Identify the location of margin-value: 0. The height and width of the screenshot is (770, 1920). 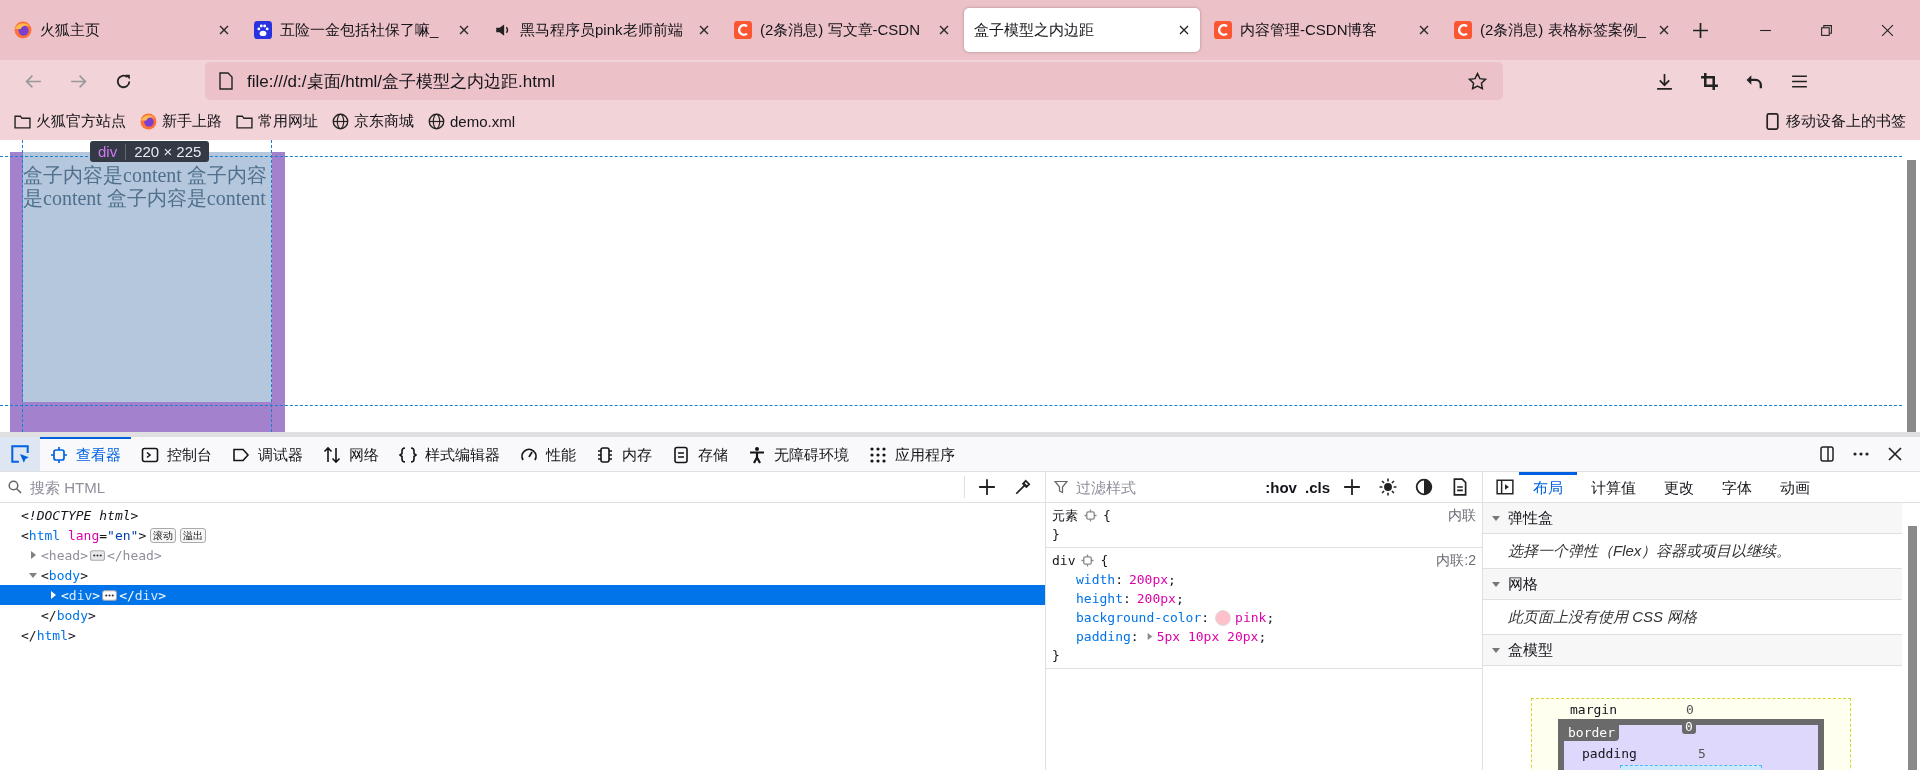
(1690, 709).